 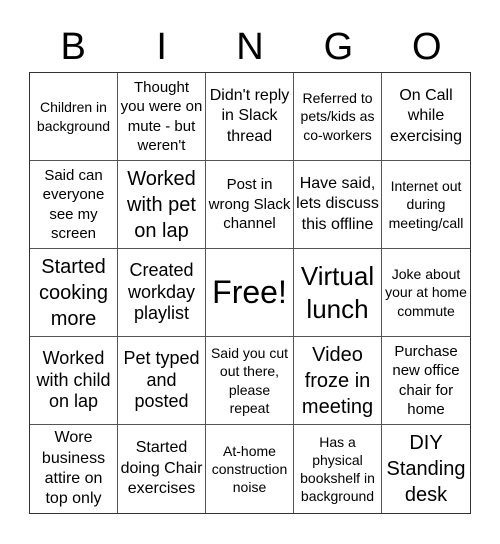 What do you see at coordinates (161, 47) in the screenshot?
I see `header-letter-i: I` at bounding box center [161, 47].